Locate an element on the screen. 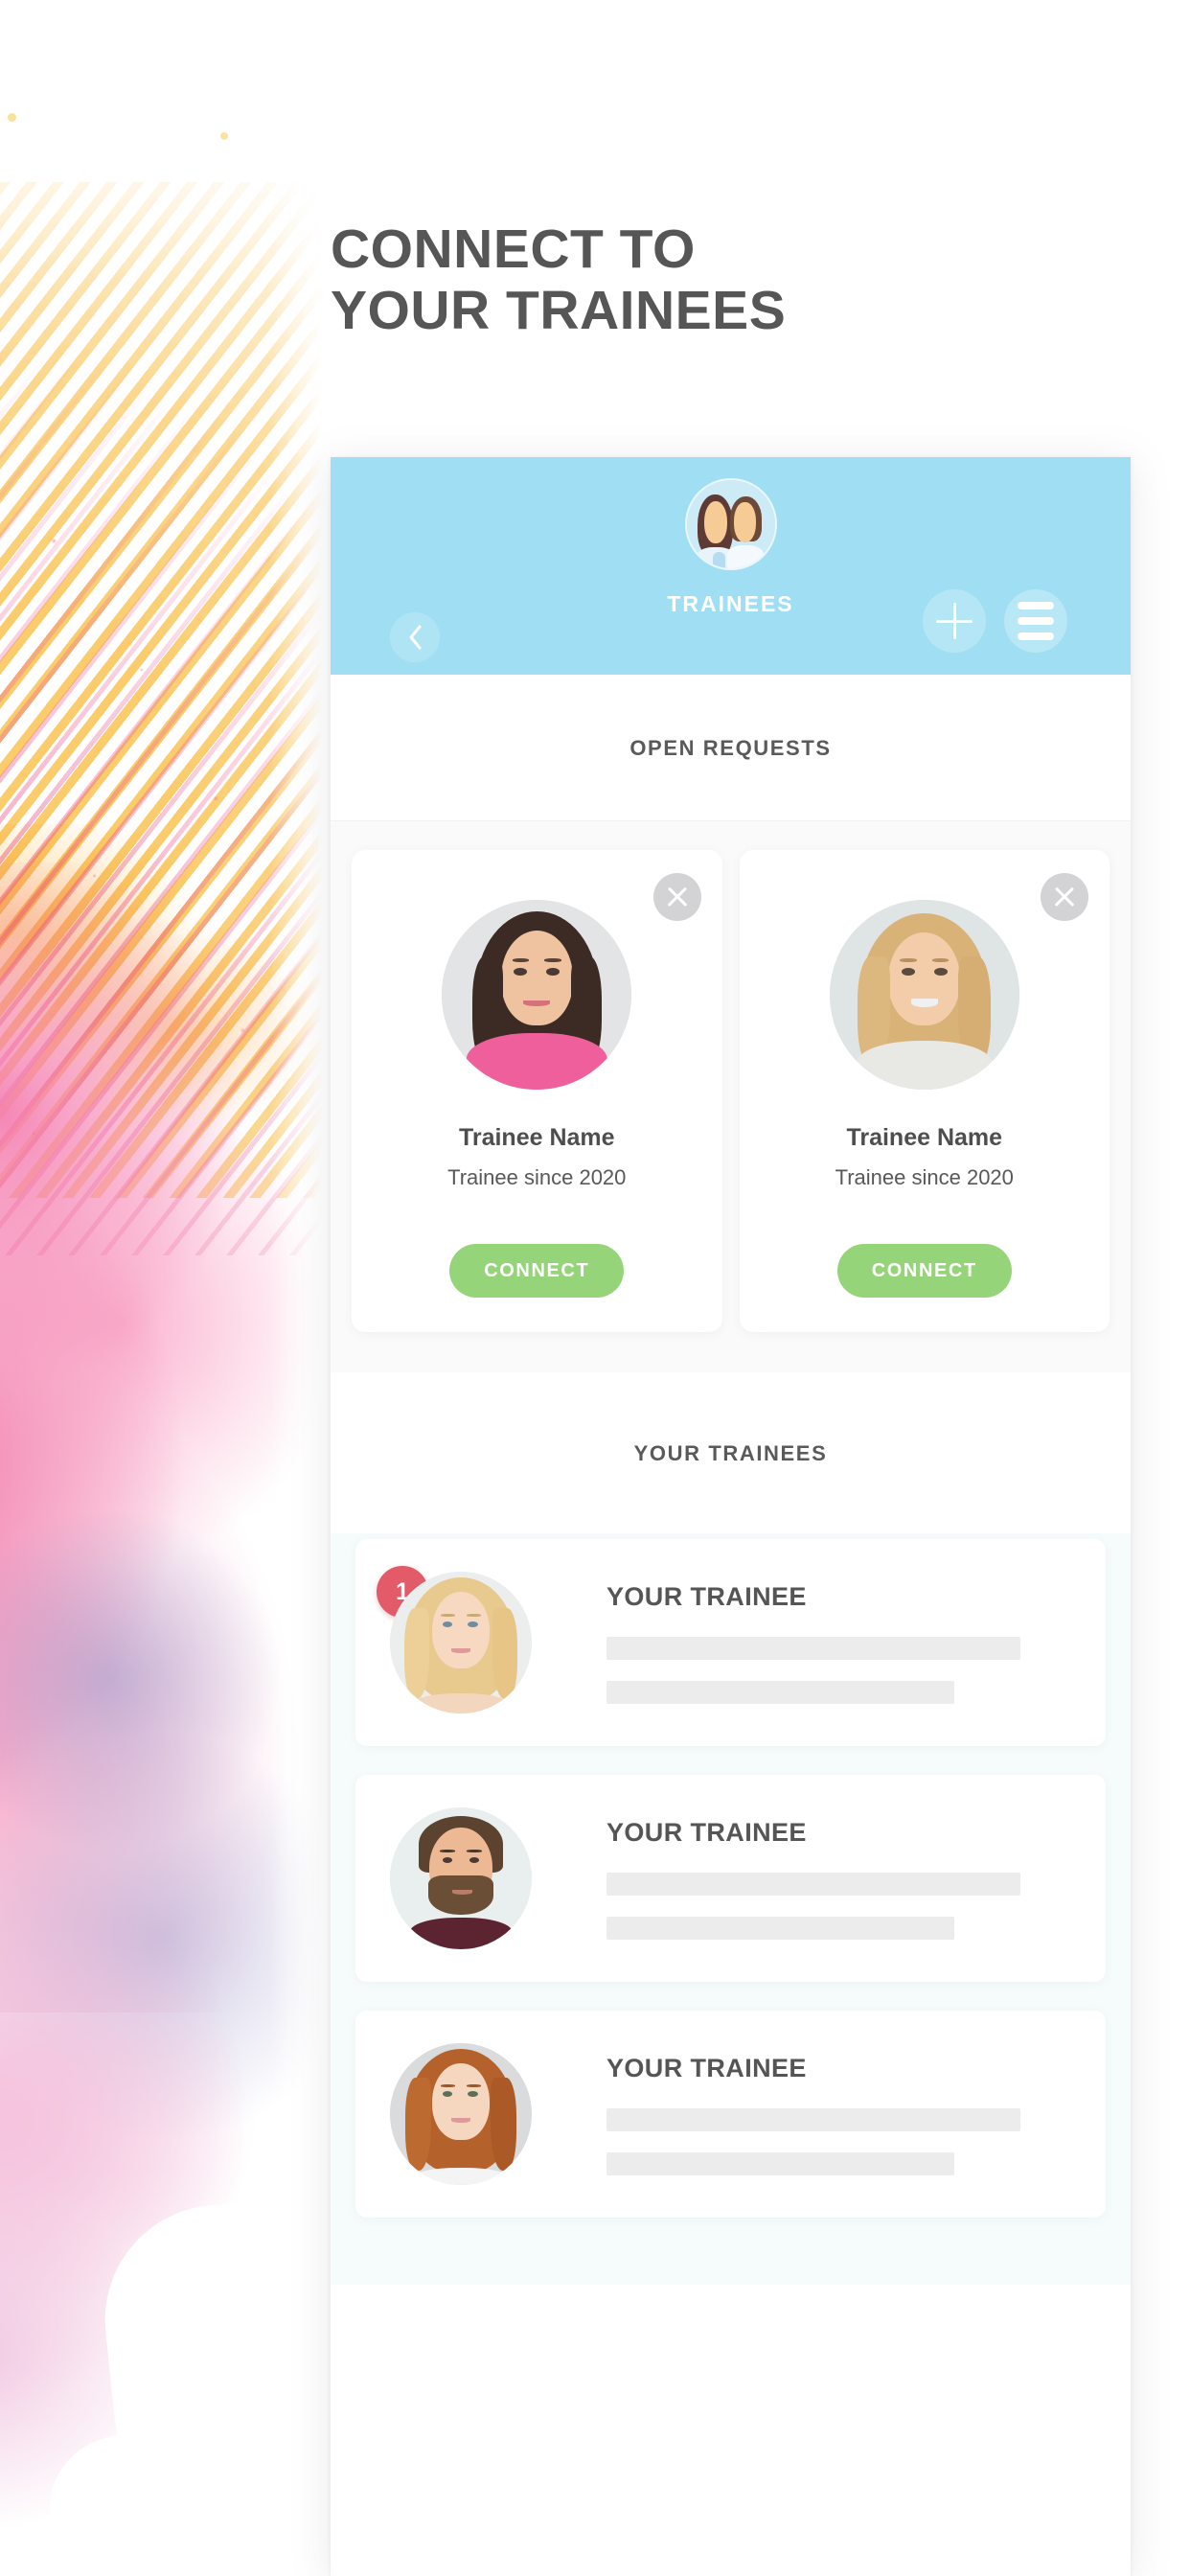 The height and width of the screenshot is (2576, 1190). hamburger-menu-icon is located at coordinates (1036, 621).